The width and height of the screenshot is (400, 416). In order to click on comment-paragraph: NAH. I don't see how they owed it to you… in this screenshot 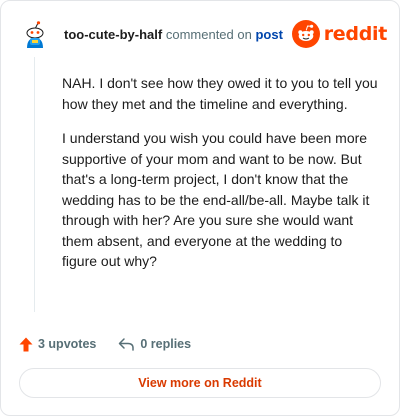, I will do `click(220, 93)`.